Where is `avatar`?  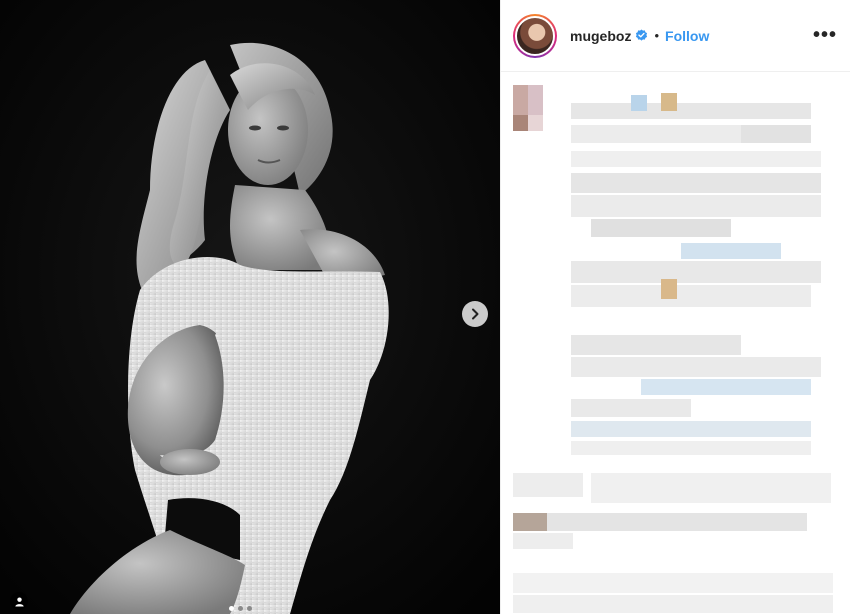 avatar is located at coordinates (535, 35).